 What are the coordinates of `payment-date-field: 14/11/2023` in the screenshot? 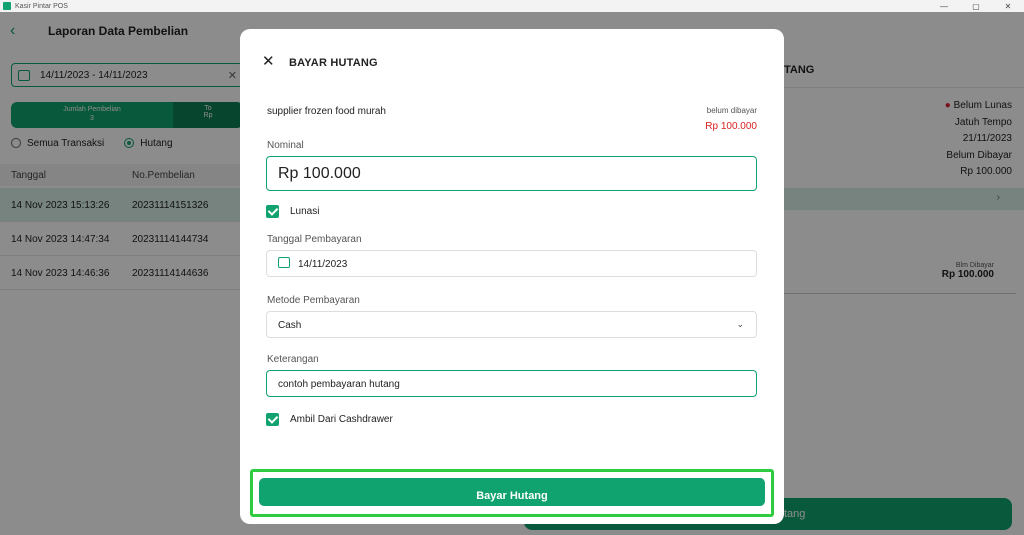 It's located at (511, 263).